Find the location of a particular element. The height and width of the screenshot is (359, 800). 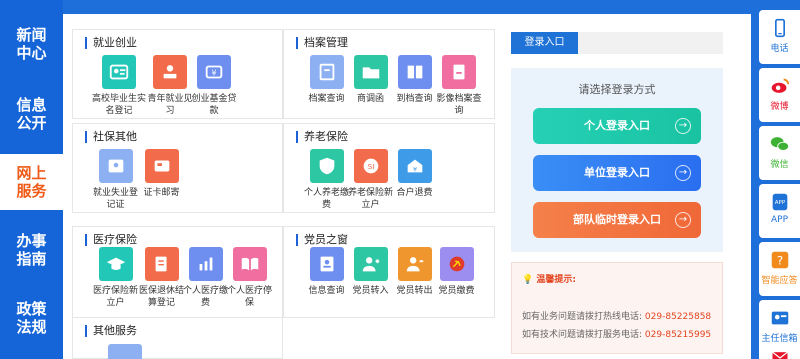

tile-pension-new: SI 养老保险新立户 is located at coordinates (370, 180).